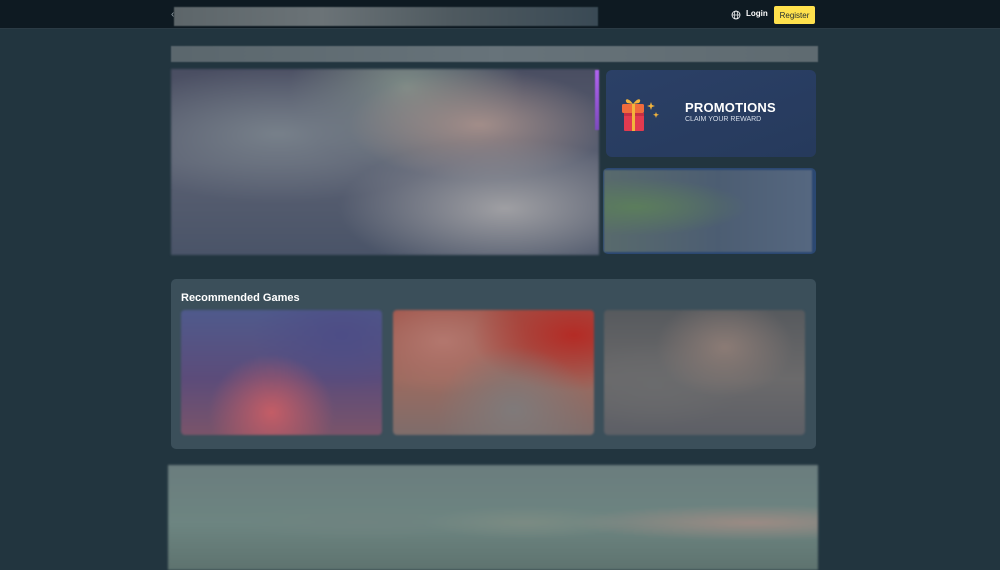 The image size is (1000, 570). Describe the element at coordinates (386, 16) in the screenshot. I see `nav-menu-blurred` at that location.